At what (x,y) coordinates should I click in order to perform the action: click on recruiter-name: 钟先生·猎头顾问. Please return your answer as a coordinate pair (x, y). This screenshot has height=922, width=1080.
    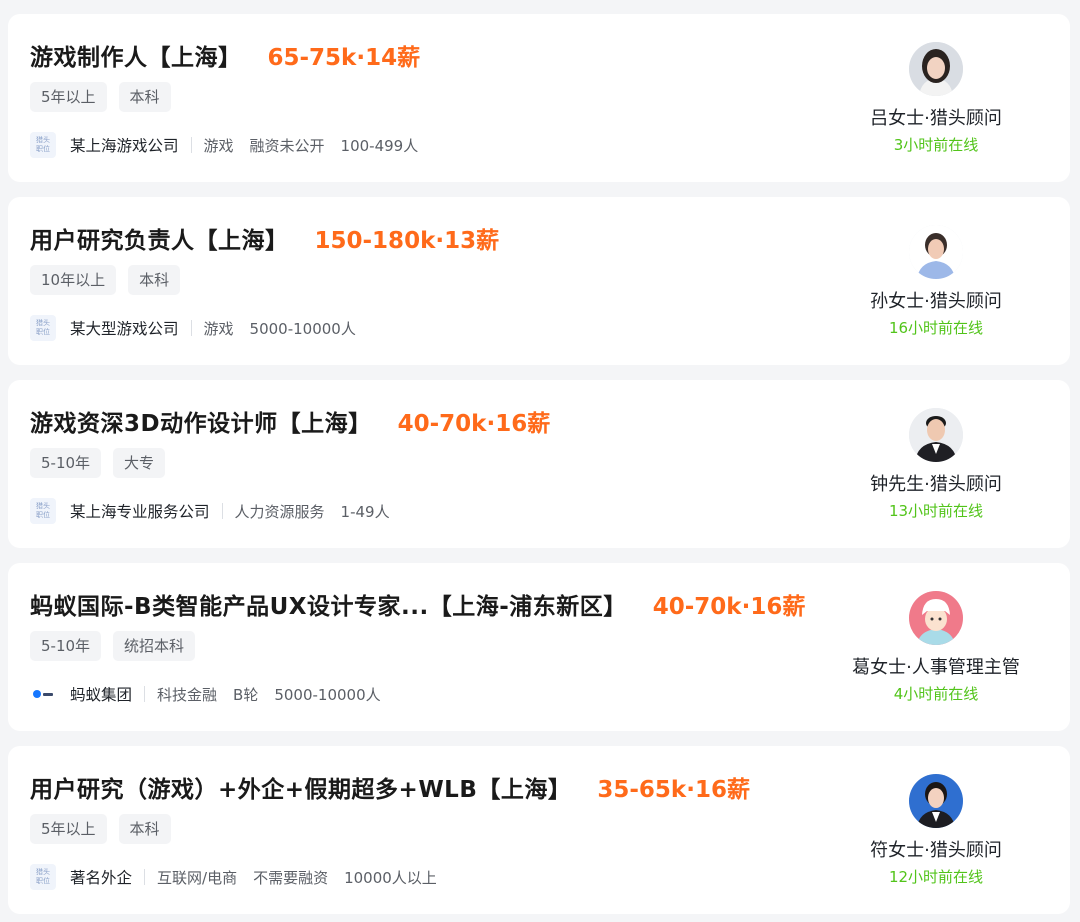
    Looking at the image, I should click on (936, 484).